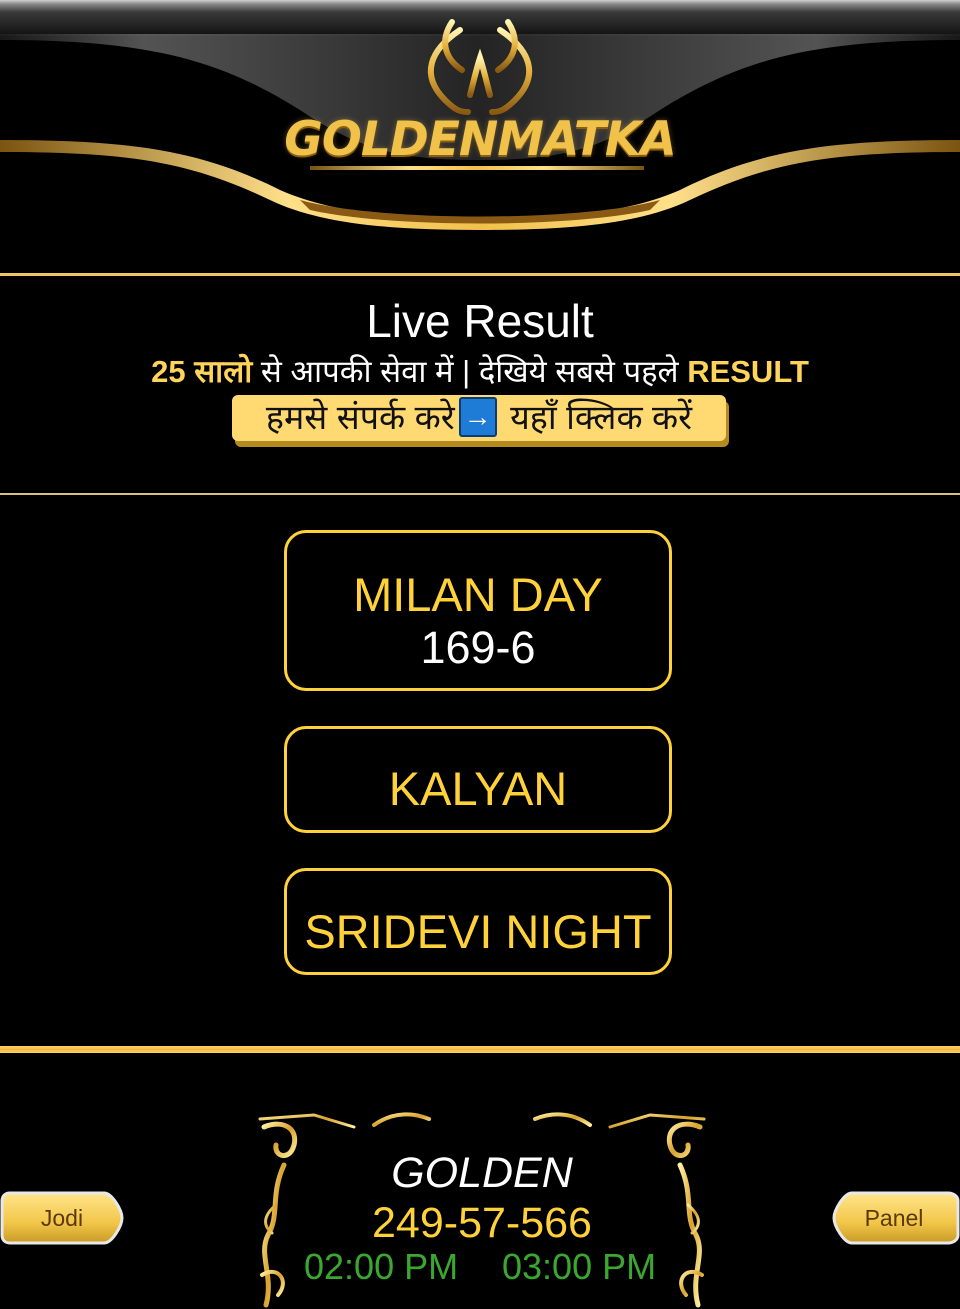 The image size is (960, 1309). Describe the element at coordinates (478, 594) in the screenshot. I see `market-name: MILAN DAY` at that location.